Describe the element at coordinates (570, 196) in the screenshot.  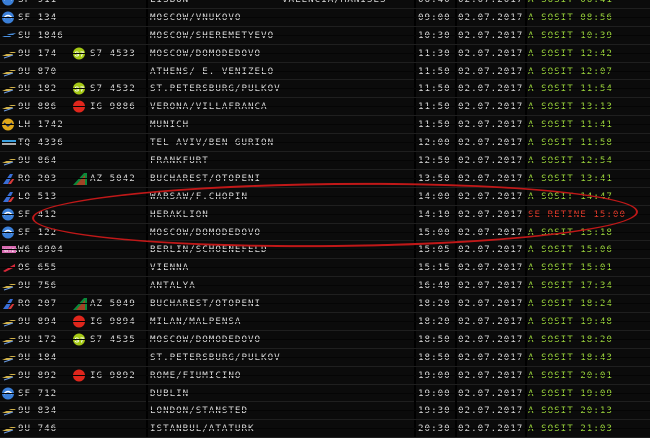
I see `flight-status: A SOSIT 14:47` at that location.